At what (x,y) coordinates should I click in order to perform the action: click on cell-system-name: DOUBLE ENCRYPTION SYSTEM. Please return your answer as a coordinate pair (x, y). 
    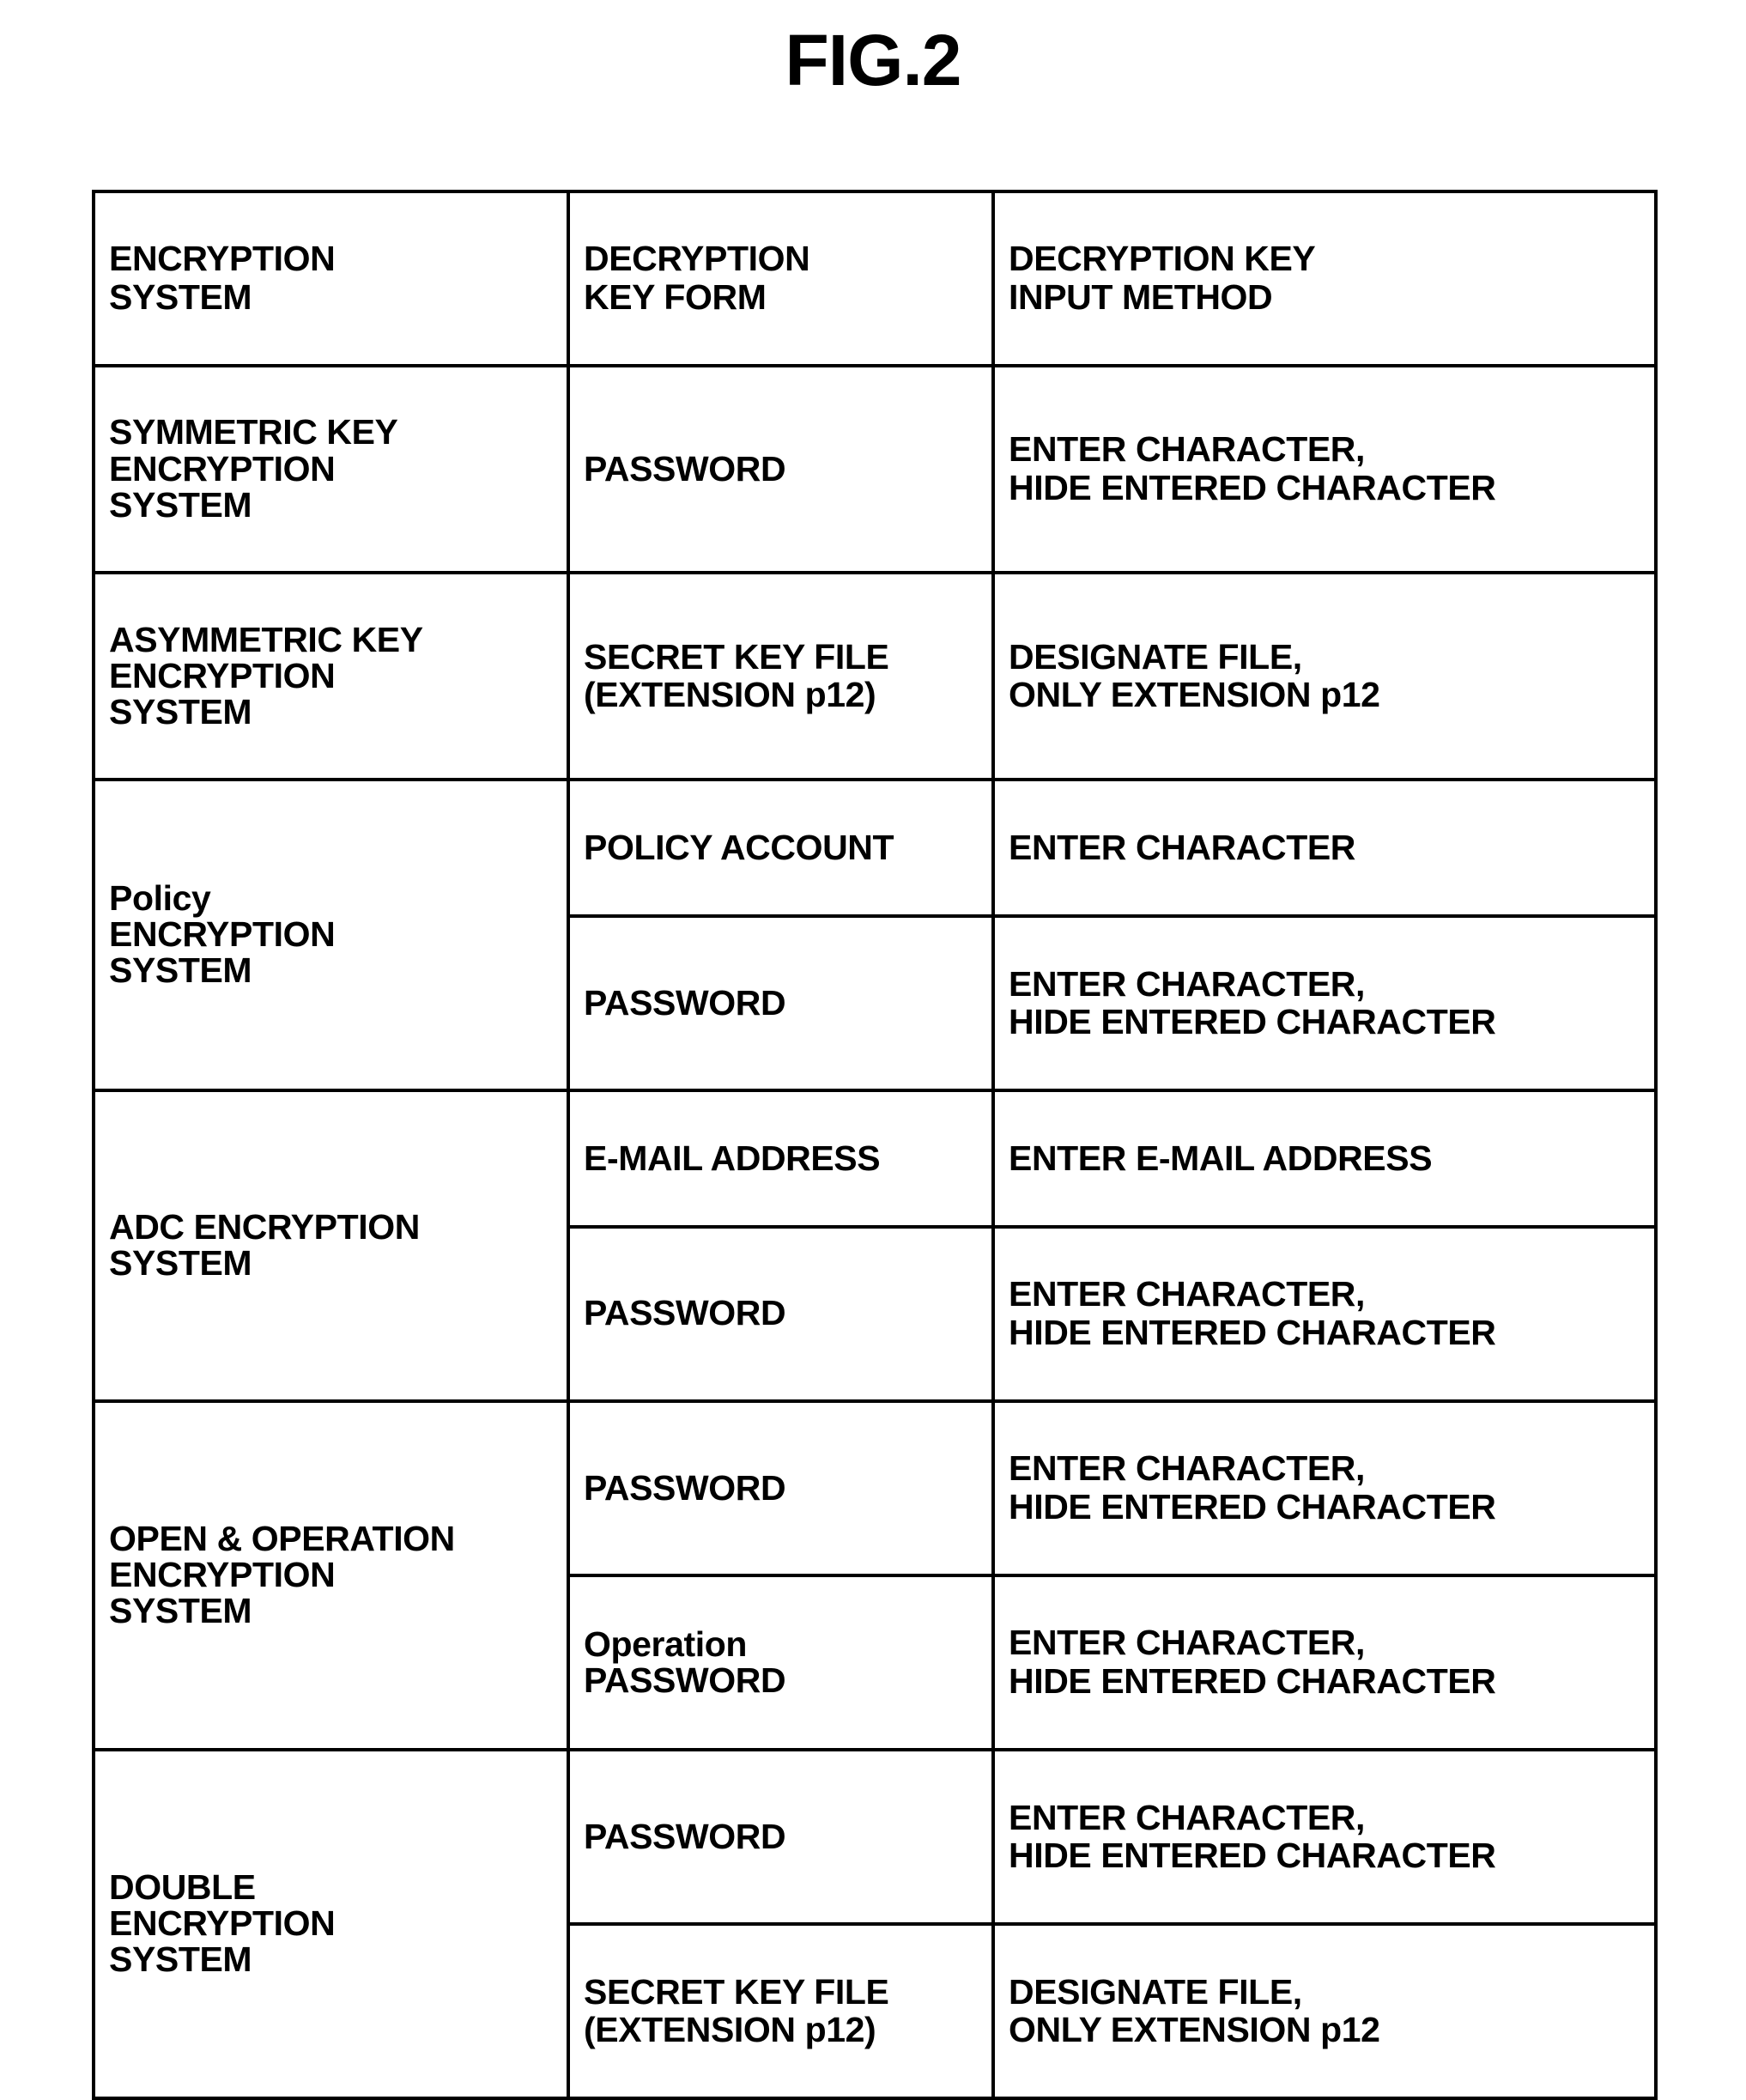
    Looking at the image, I should click on (331, 1924).